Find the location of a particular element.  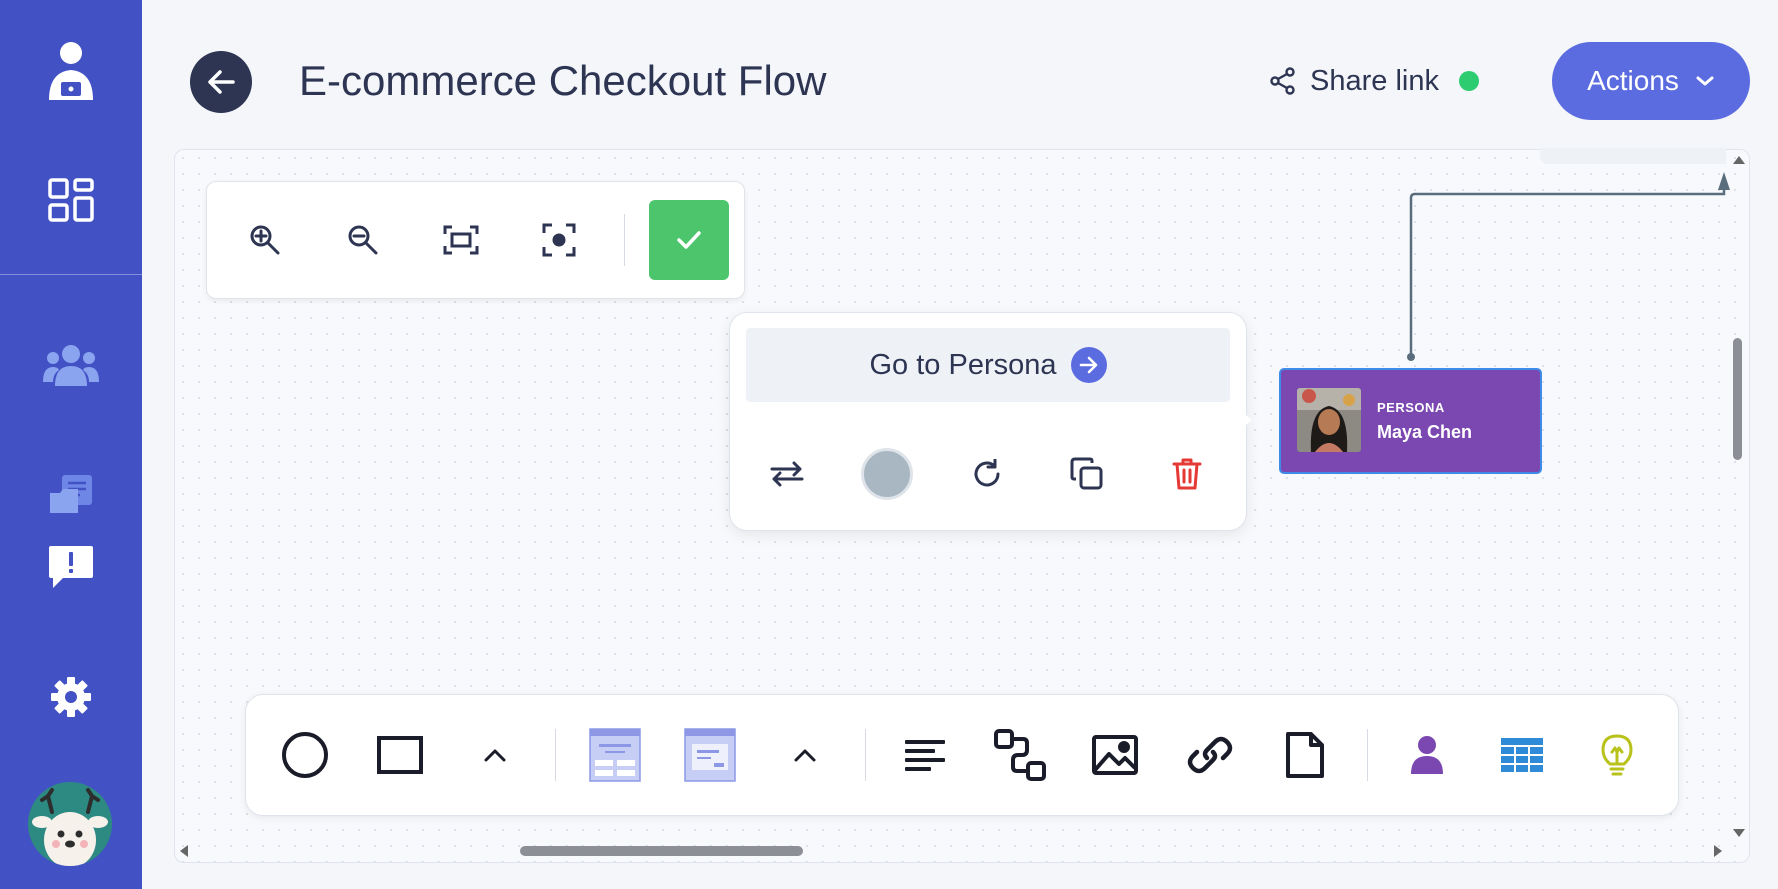

node-context-popover: Go to Persona is located at coordinates (988, 421).